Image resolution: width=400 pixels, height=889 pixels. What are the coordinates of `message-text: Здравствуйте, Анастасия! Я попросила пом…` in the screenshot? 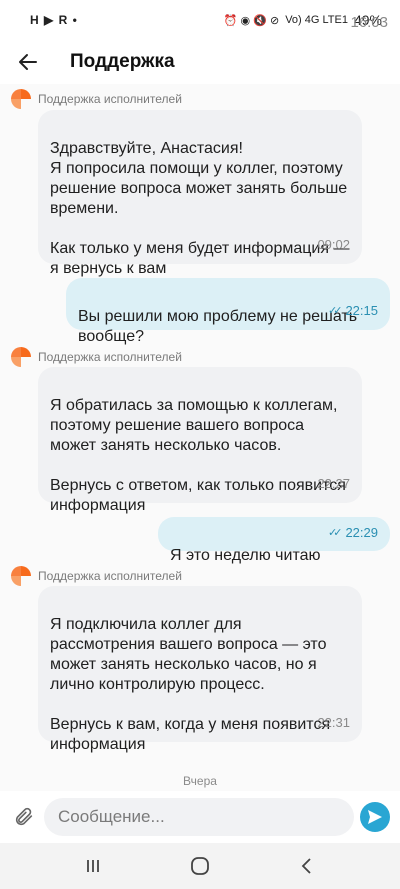 It's located at (200, 208).